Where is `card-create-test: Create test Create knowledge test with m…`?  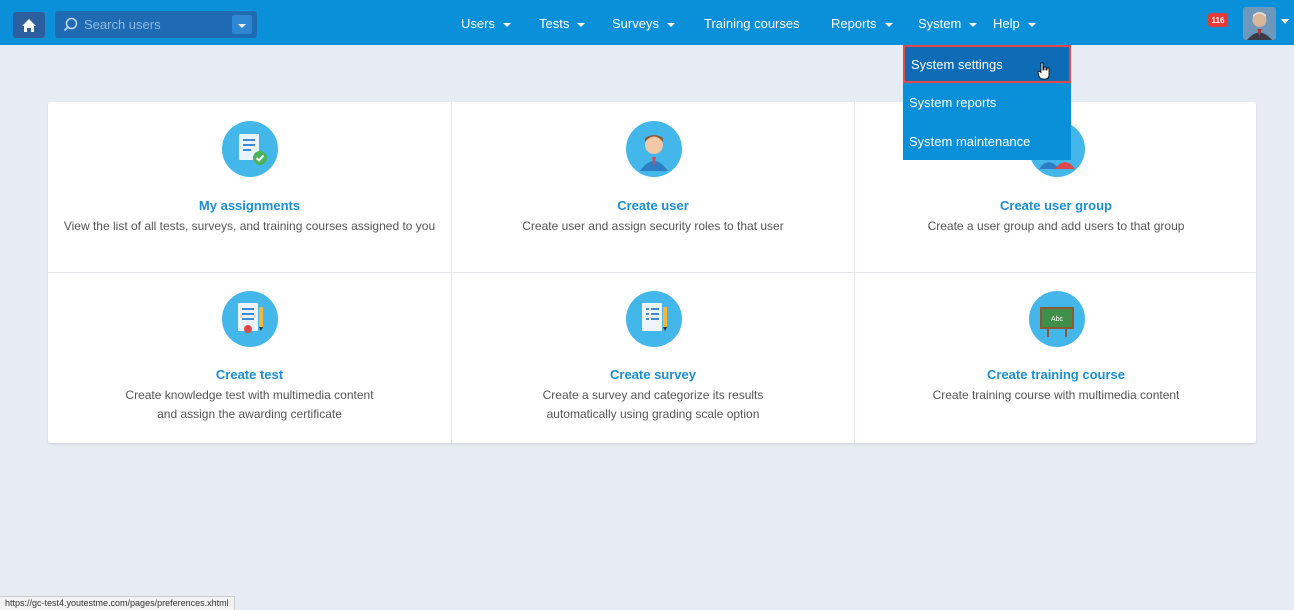 card-create-test: Create test Create knowledge test with m… is located at coordinates (249, 358).